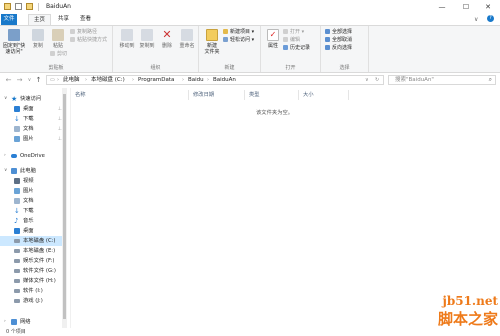  Describe the element at coordinates (32, 271) in the screenshot. I see `nav-pc-drive-g: 软件文件 (G:)` at that location.